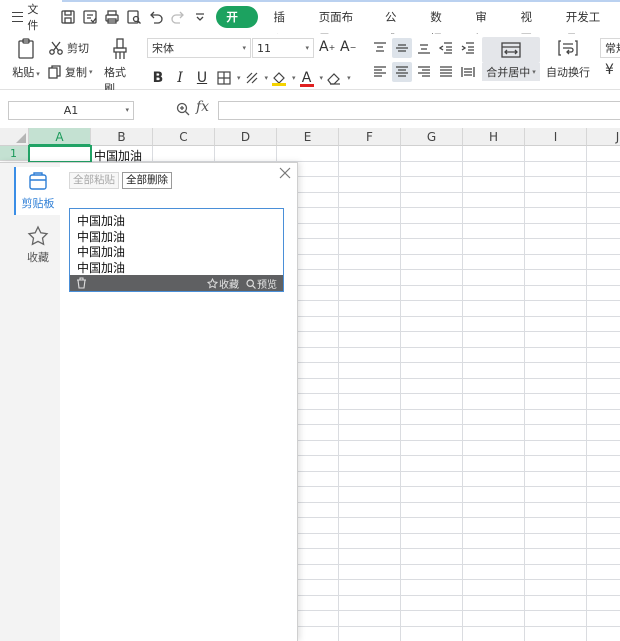 This screenshot has height=641, width=620. What do you see at coordinates (38, 181) in the screenshot?
I see `clipboard-icon` at bounding box center [38, 181].